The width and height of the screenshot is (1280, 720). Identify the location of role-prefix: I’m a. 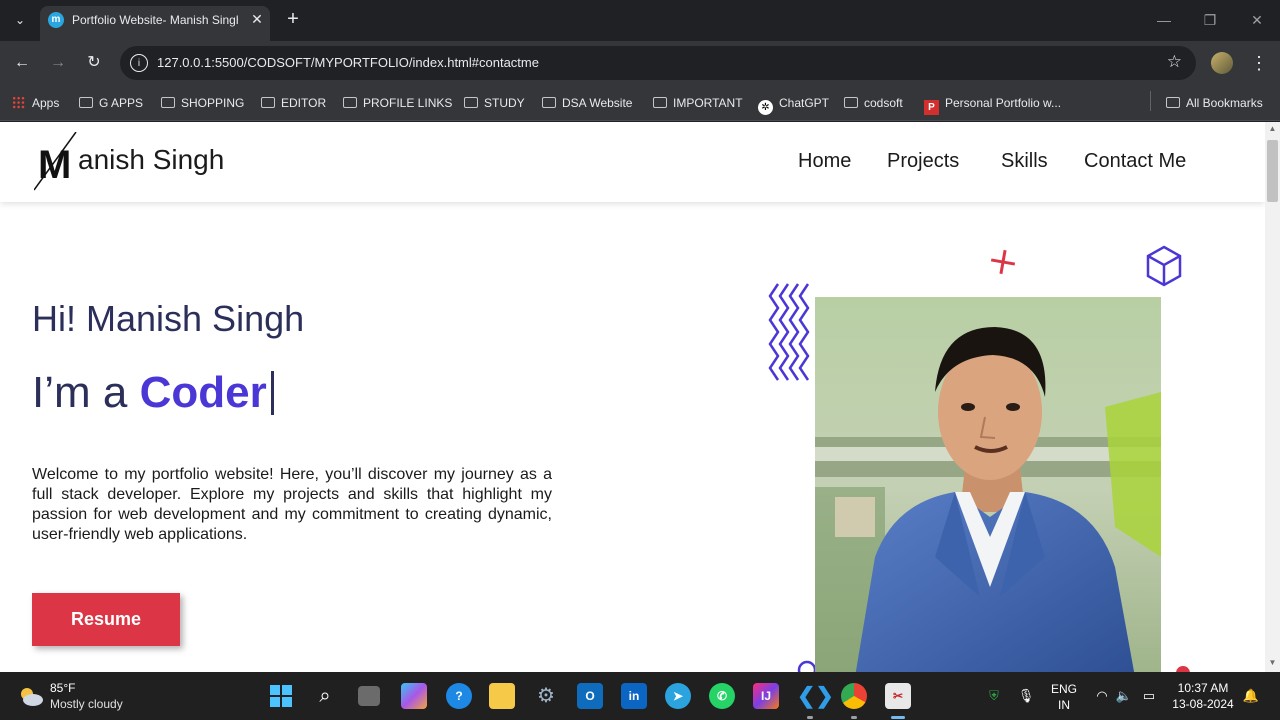
(86, 392).